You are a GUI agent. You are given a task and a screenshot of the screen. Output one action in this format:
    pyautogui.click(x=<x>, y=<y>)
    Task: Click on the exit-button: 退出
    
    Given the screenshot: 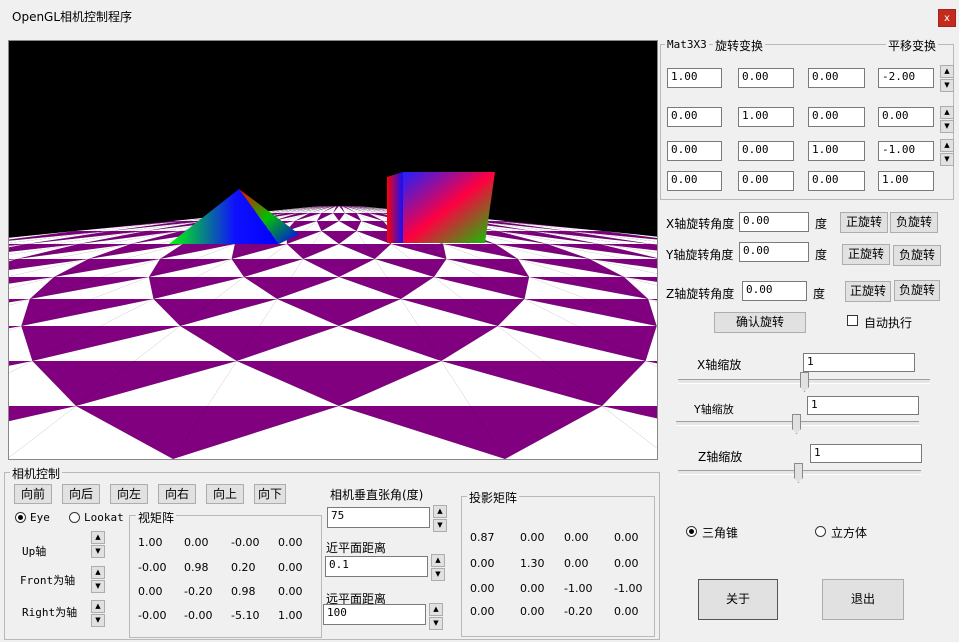 What is the action you would take?
    pyautogui.click(x=863, y=599)
    